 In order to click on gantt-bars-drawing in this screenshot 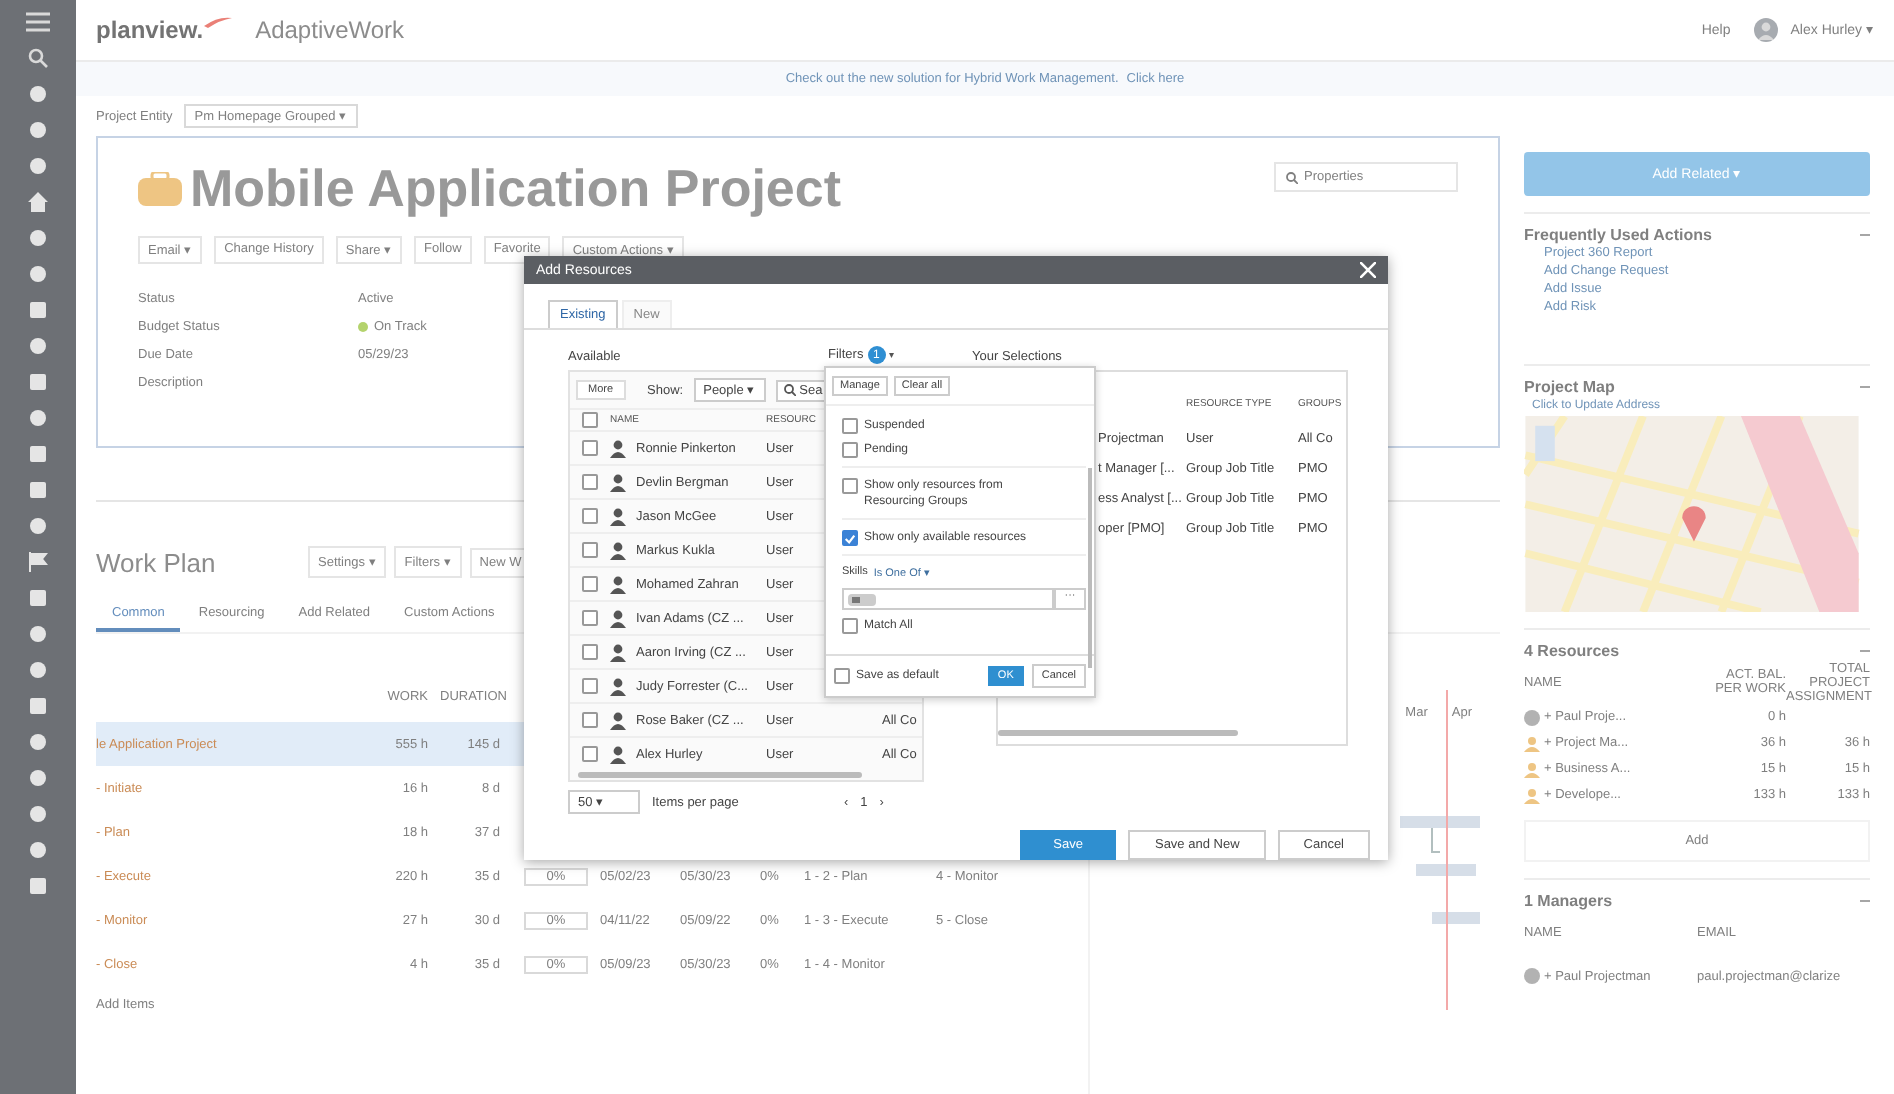, I will do `click(1442, 872)`.